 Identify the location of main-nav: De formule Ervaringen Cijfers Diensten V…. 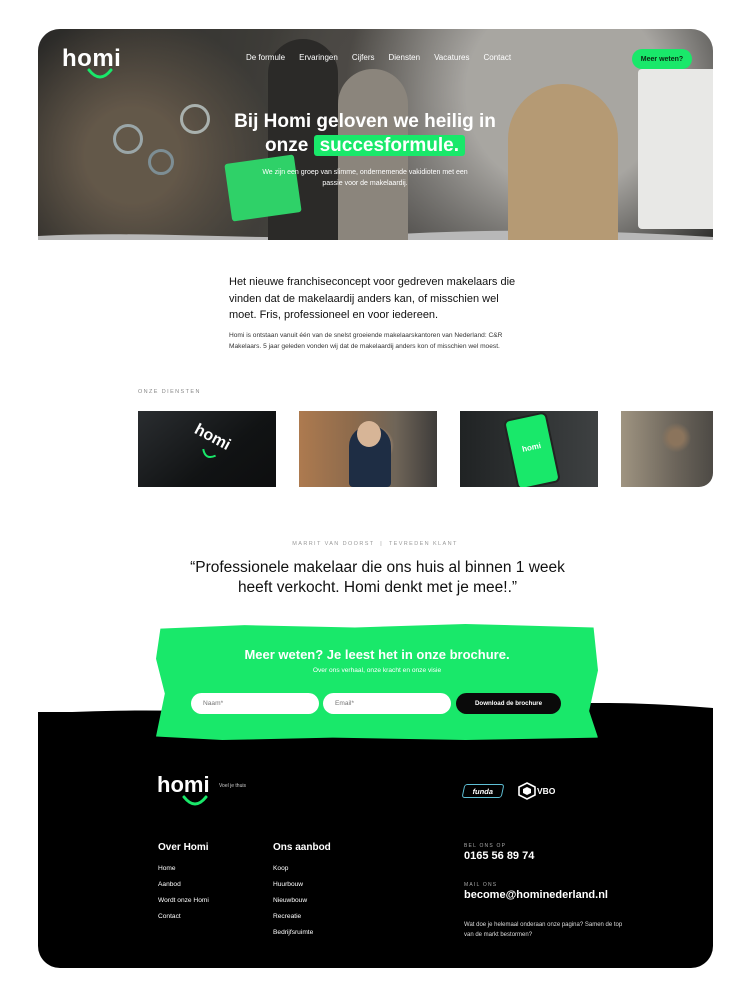
(385, 57).